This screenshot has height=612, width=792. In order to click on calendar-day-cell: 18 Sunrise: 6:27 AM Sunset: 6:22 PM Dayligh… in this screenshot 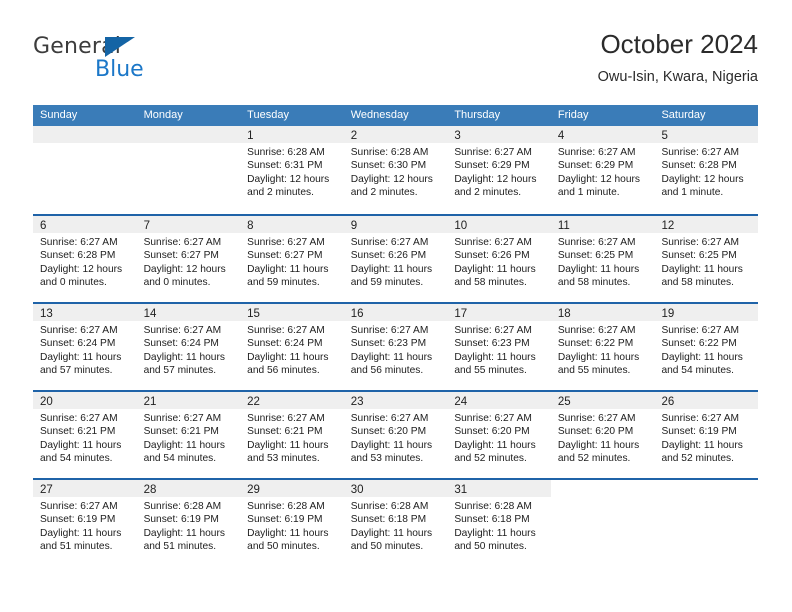, I will do `click(602, 347)`.